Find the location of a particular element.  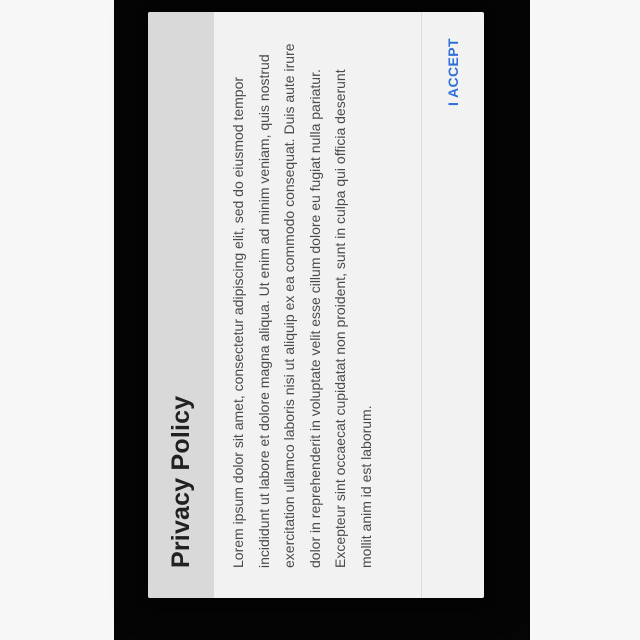

dialog-header: Privacy Policy is located at coordinates (181, 305).